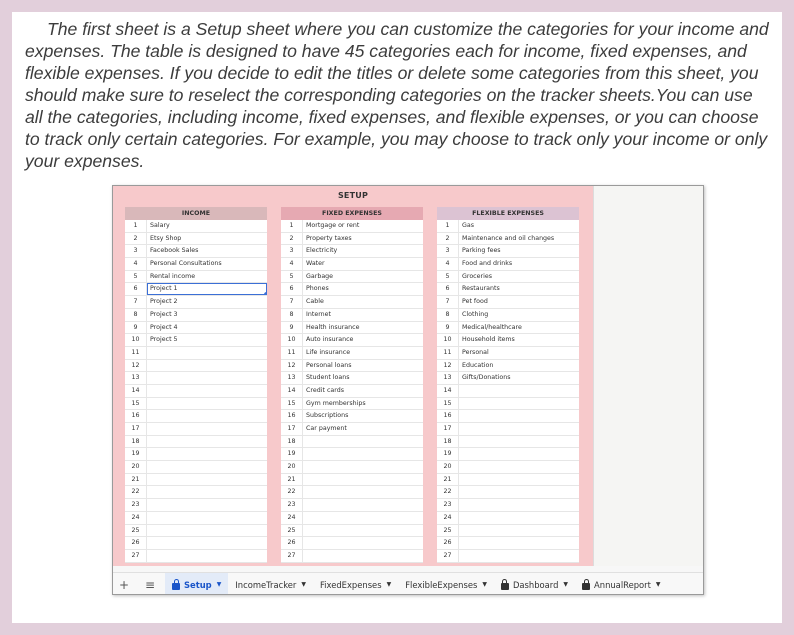  What do you see at coordinates (363, 416) in the screenshot?
I see `category-cell: Subscriptions` at bounding box center [363, 416].